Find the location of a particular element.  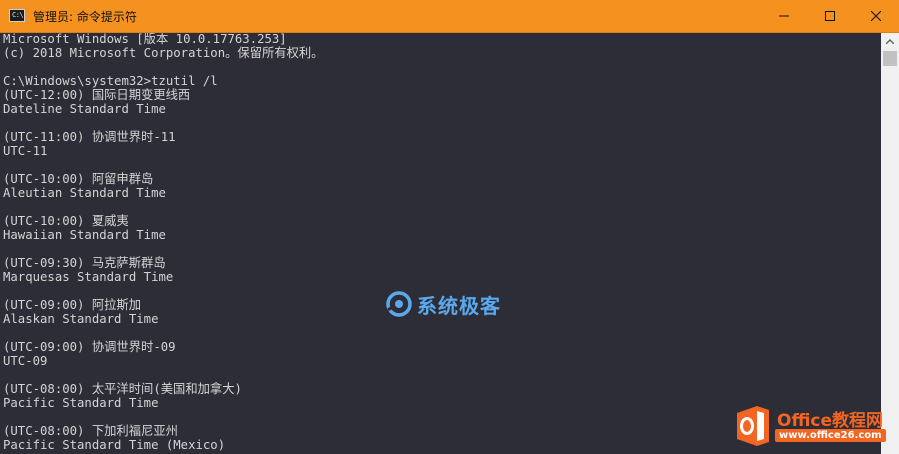

watermark-office26: Office教程网 www.office26.com is located at coordinates (816, 427).